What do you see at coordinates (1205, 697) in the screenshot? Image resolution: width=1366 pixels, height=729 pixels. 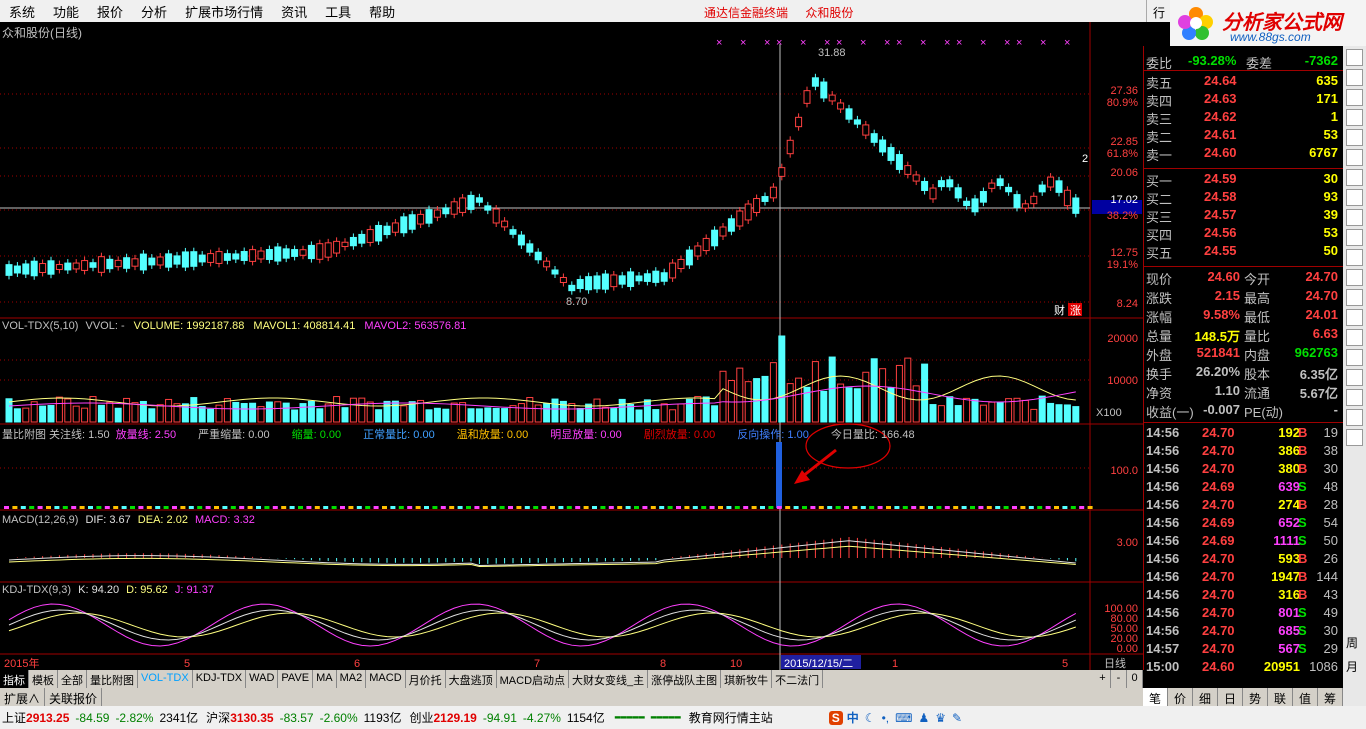 I see `panel-tab: 细` at bounding box center [1205, 697].